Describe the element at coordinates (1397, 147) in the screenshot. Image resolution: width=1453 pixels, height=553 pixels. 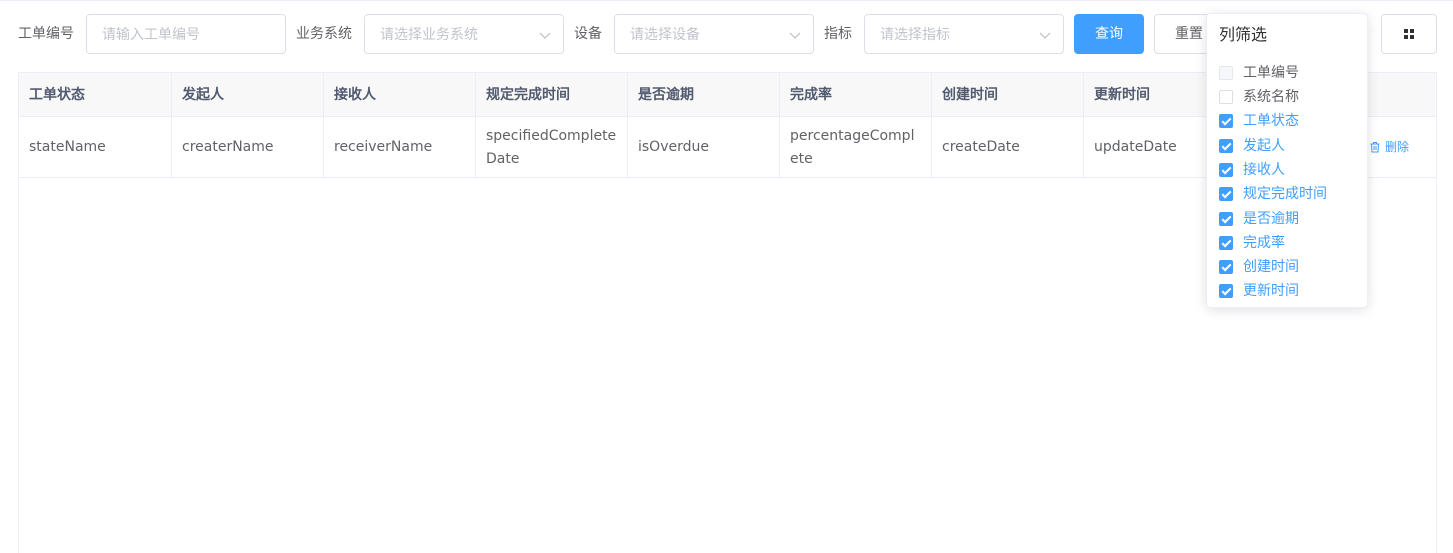
I see `delete-label: 删除` at that location.